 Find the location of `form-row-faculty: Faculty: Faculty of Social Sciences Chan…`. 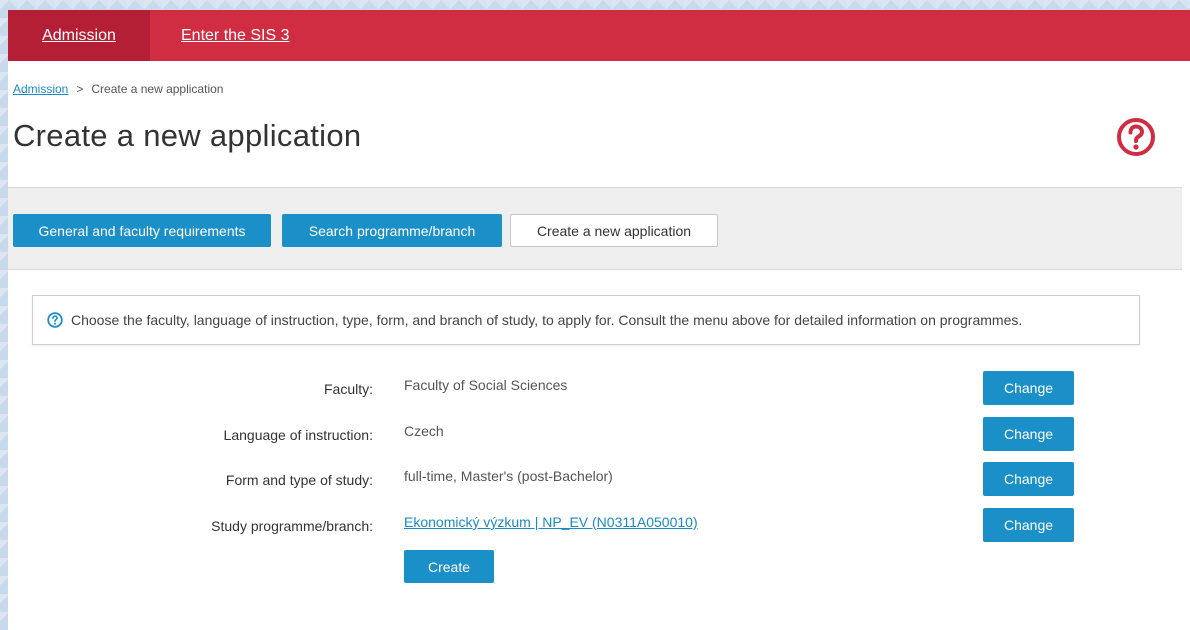

form-row-faculty: Faculty: Faculty of Social Sciences Chan… is located at coordinates (558, 389).